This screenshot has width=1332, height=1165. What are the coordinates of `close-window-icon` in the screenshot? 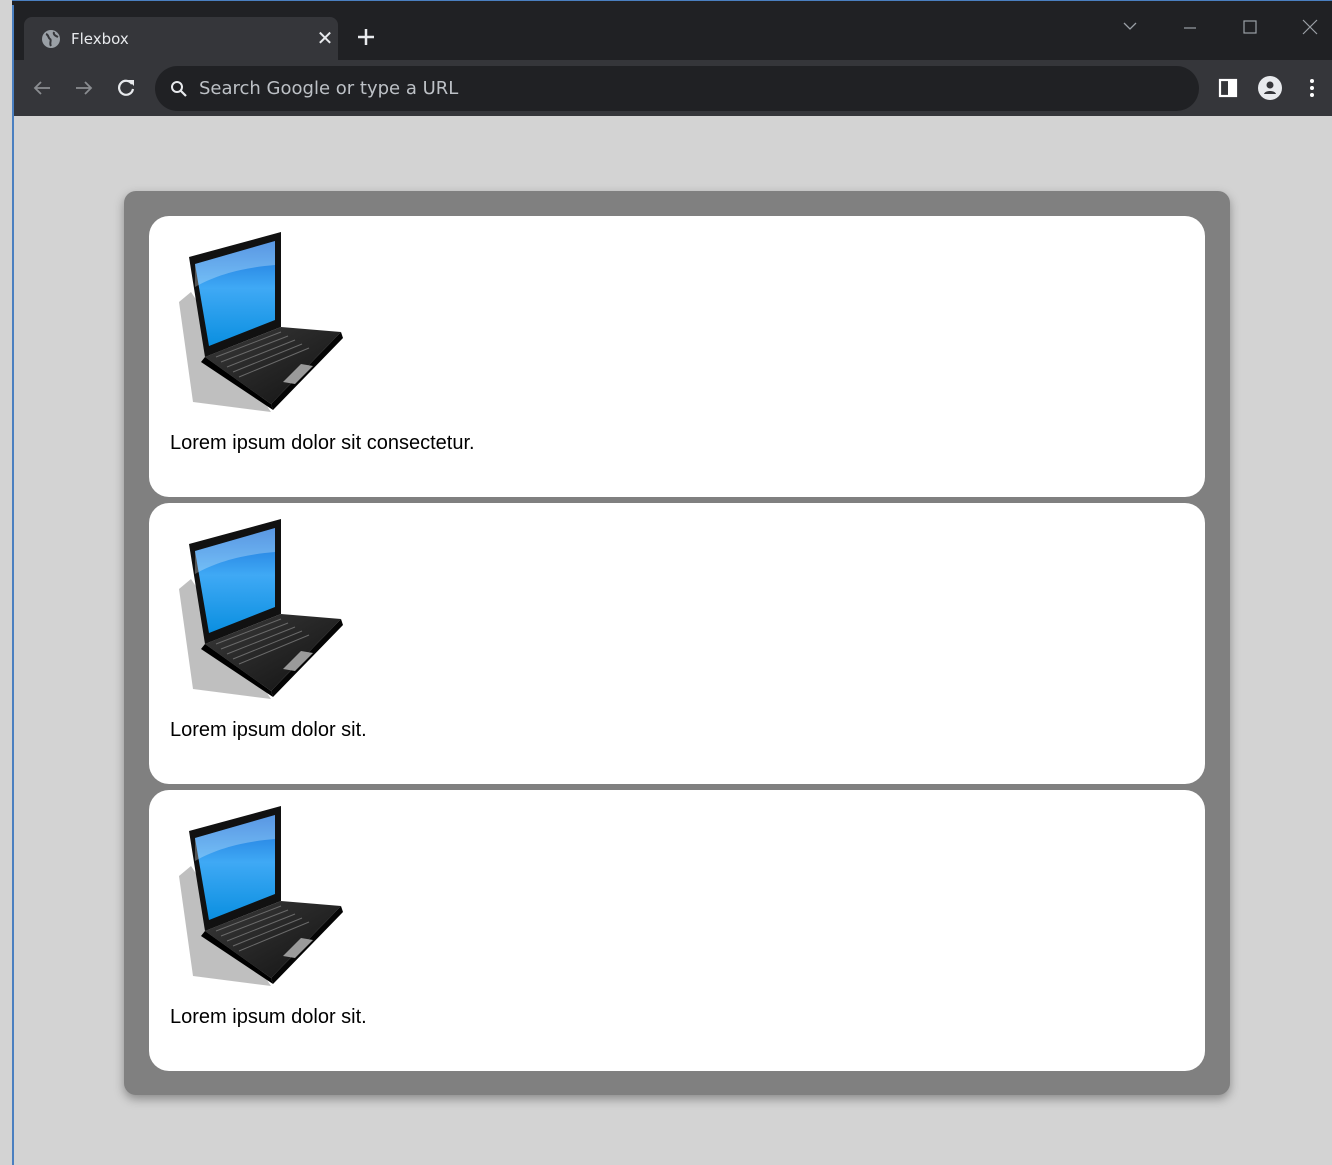 It's located at (1310, 28).